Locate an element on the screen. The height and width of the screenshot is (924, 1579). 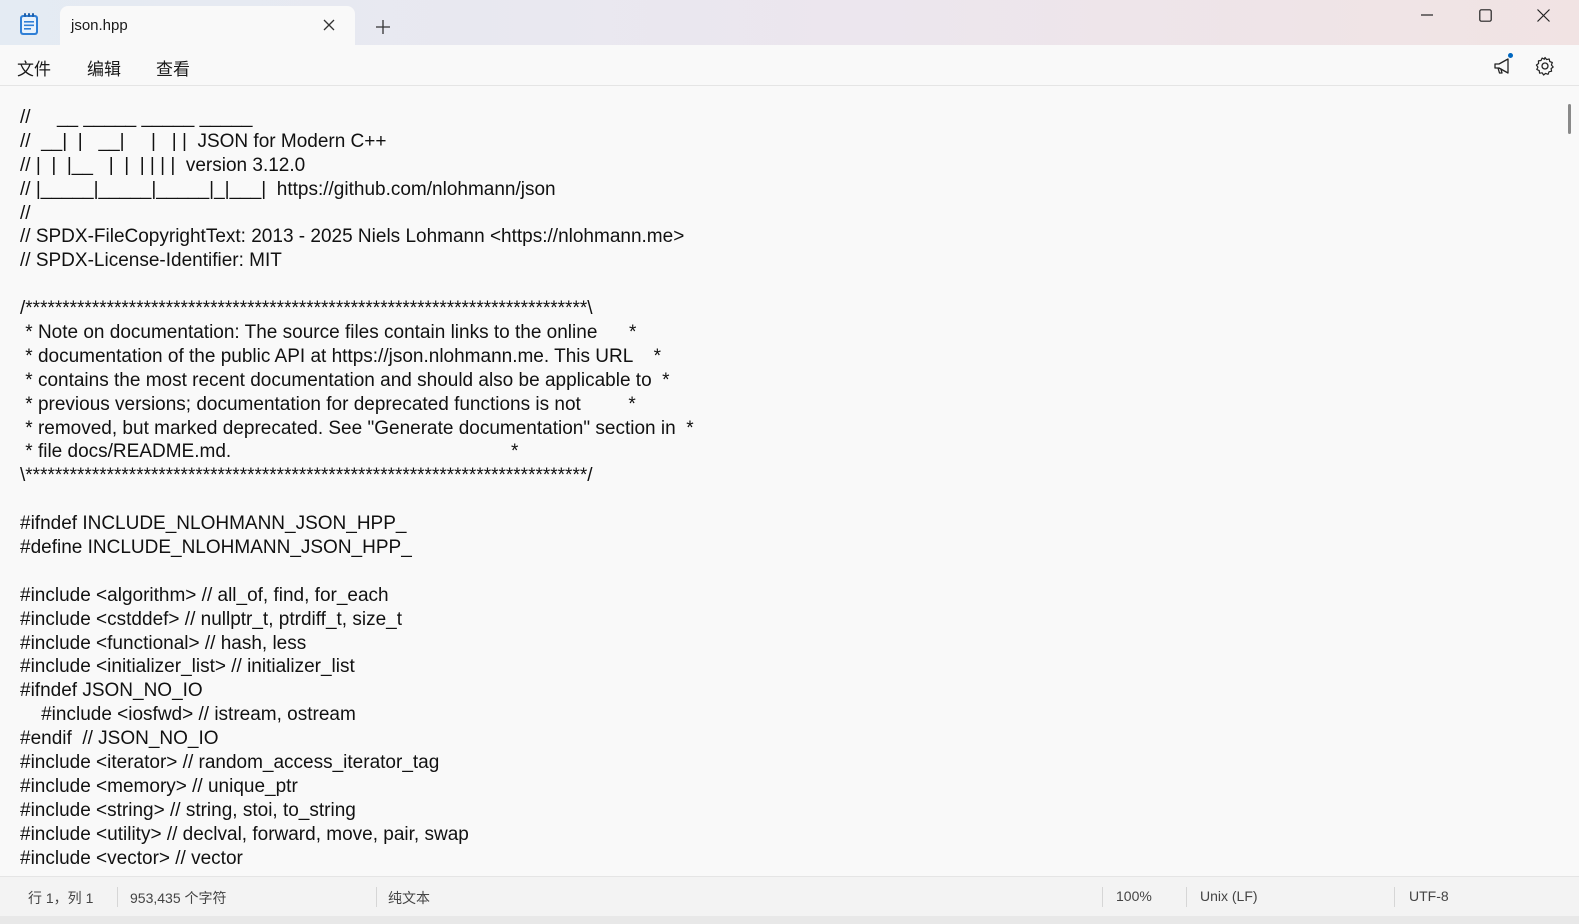
plus-icon is located at coordinates (383, 27).